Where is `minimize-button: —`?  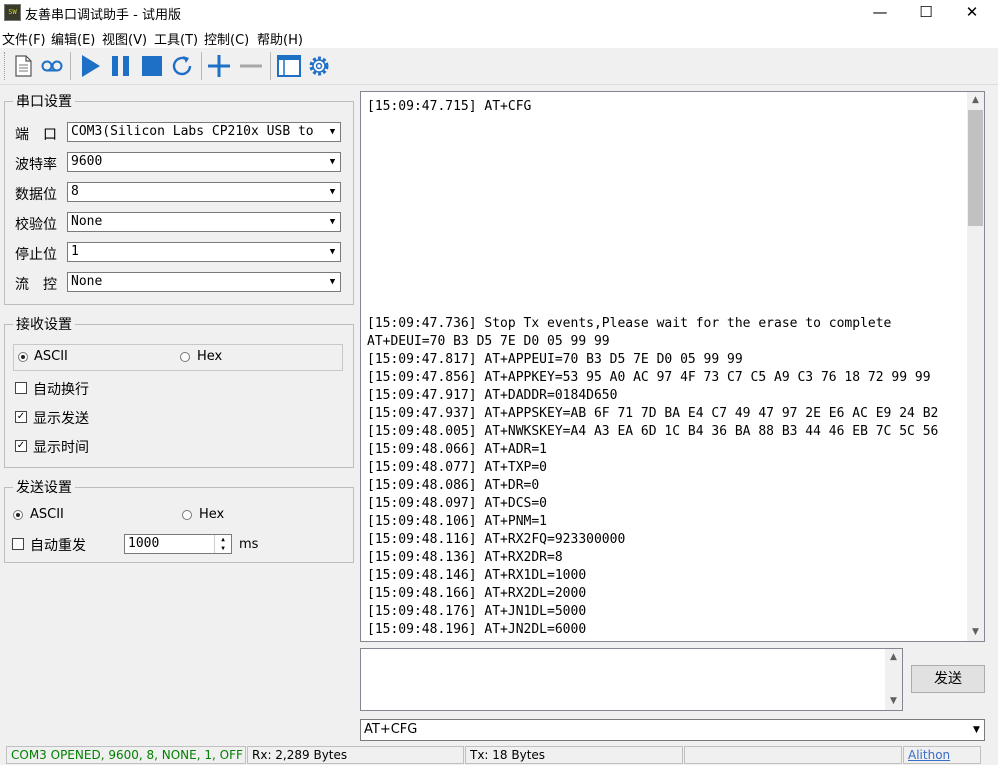 minimize-button: — is located at coordinates (880, 13).